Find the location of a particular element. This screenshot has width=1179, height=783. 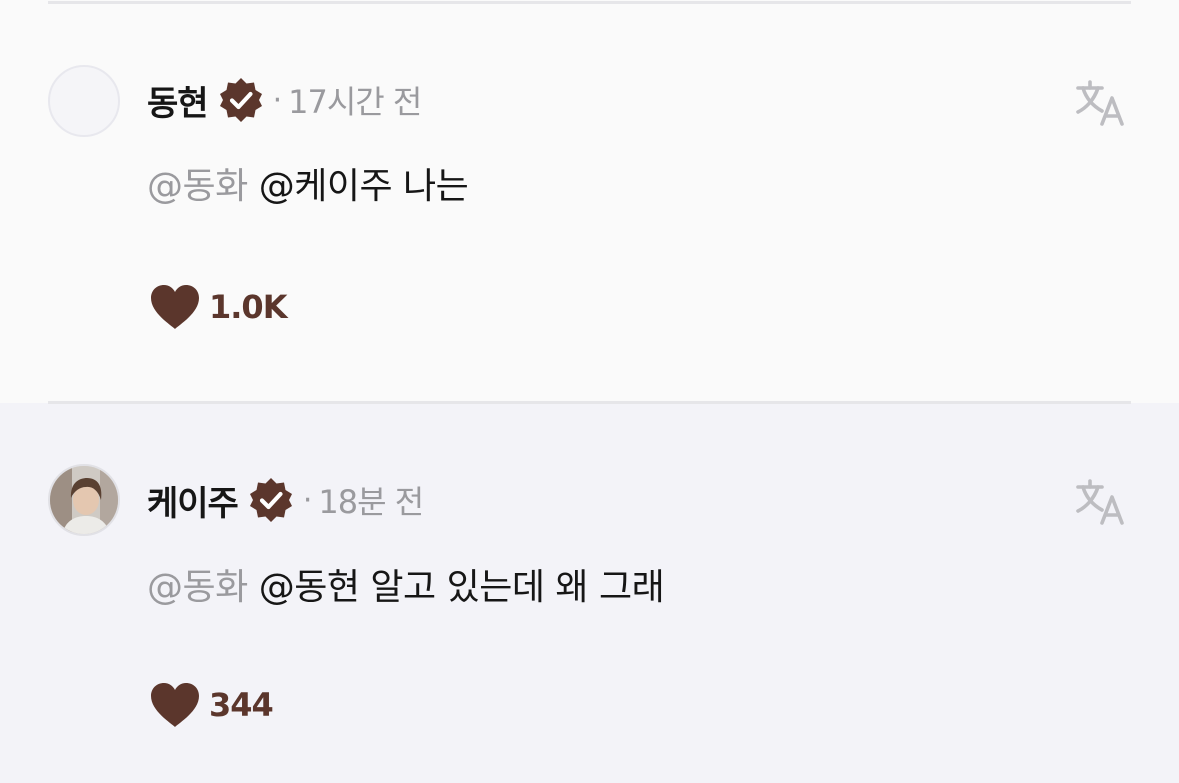

comment-text: @동화 @동현 알고 있는데 왜 그래 is located at coordinates (406, 588).